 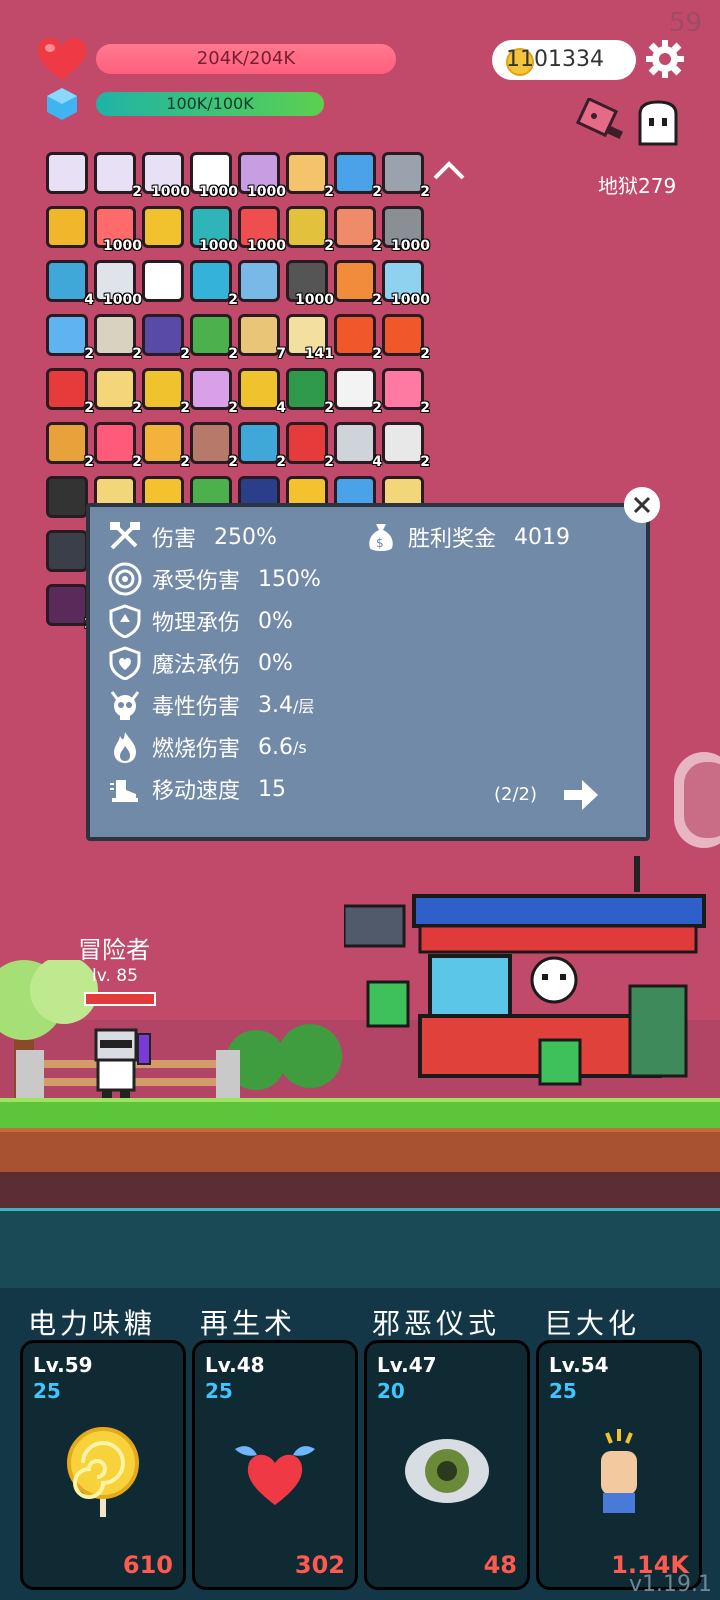 I want to click on tombstone-icon: 2, so click(x=213, y=445).